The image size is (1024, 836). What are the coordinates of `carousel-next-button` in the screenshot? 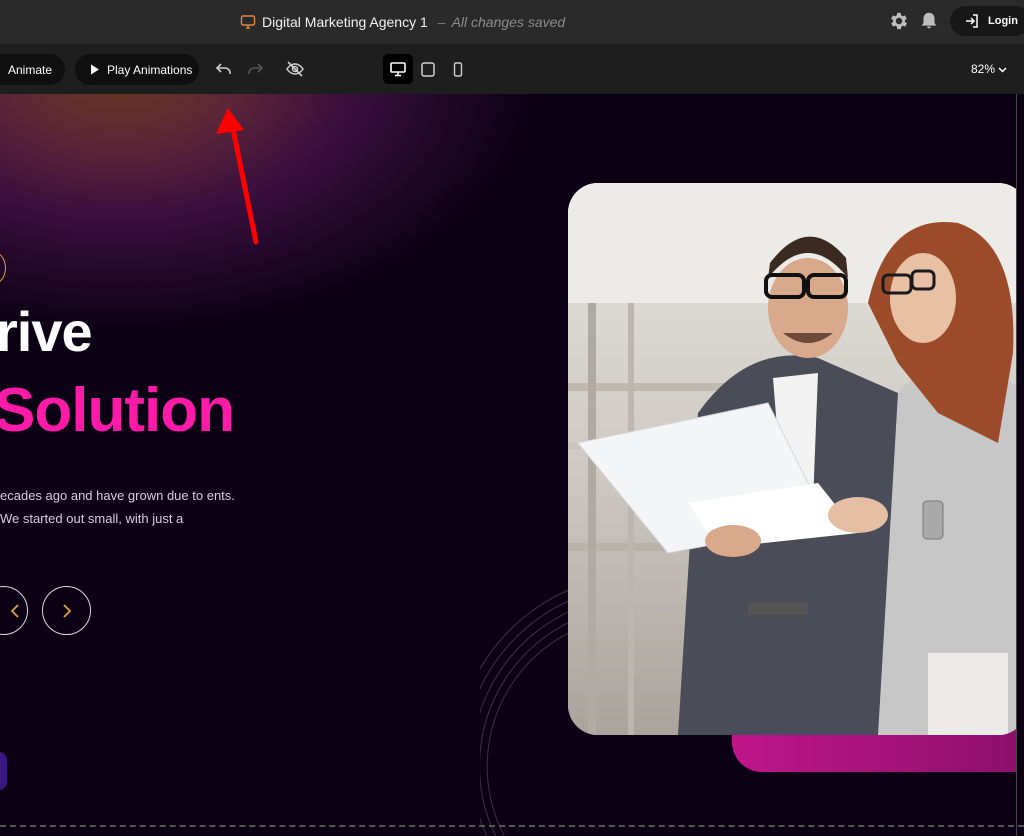 It's located at (66, 610).